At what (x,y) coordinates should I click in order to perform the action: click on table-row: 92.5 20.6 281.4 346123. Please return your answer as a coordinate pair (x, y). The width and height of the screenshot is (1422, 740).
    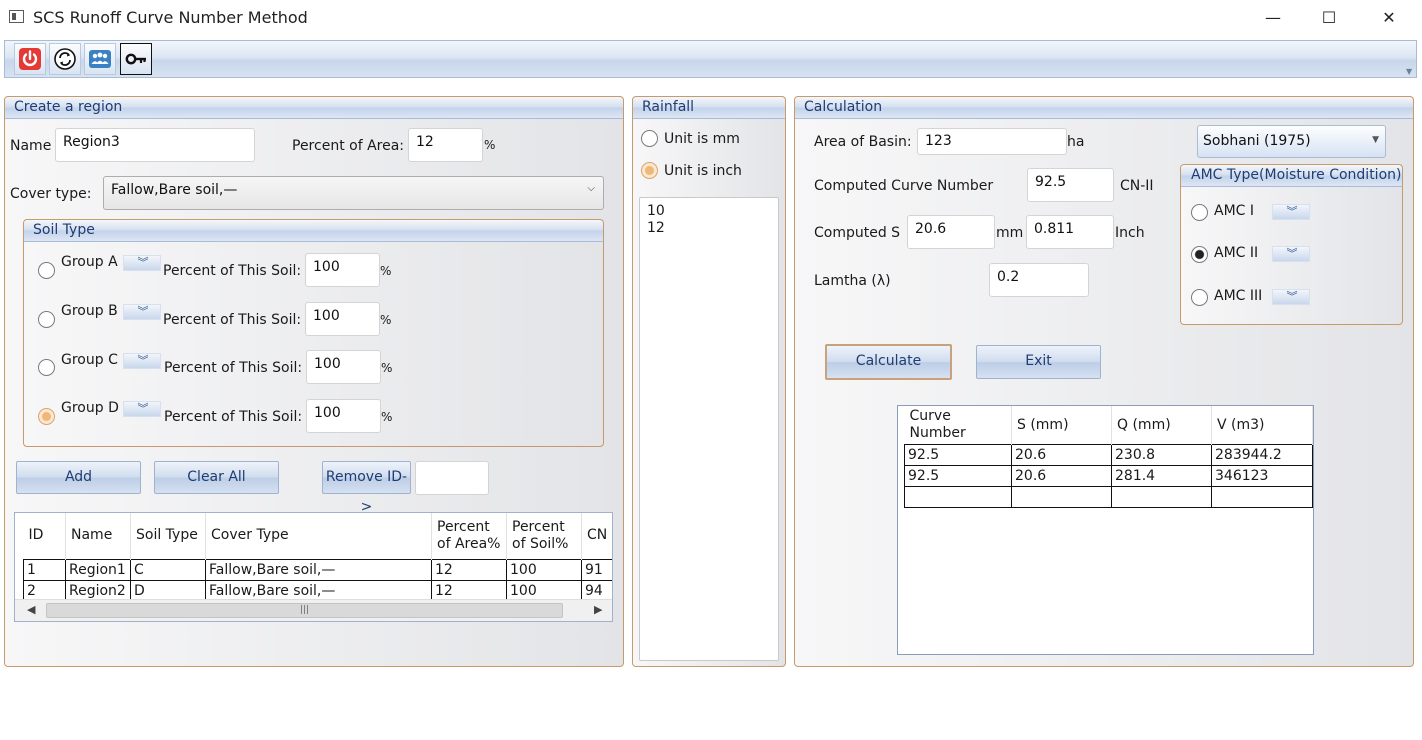
    Looking at the image, I should click on (1108, 476).